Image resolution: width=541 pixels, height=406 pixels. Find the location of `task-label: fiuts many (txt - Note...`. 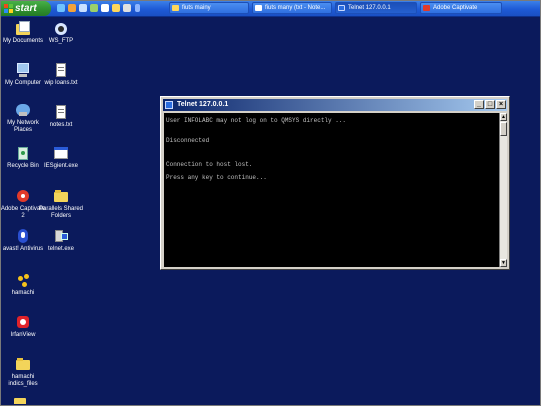

task-label: fiuts many (txt - Note... is located at coordinates (295, 8).